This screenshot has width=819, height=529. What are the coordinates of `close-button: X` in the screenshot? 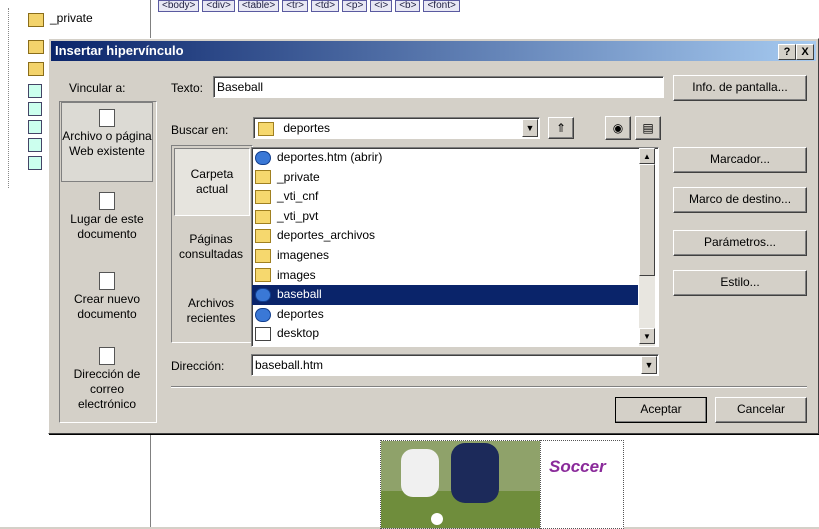 It's located at (805, 52).